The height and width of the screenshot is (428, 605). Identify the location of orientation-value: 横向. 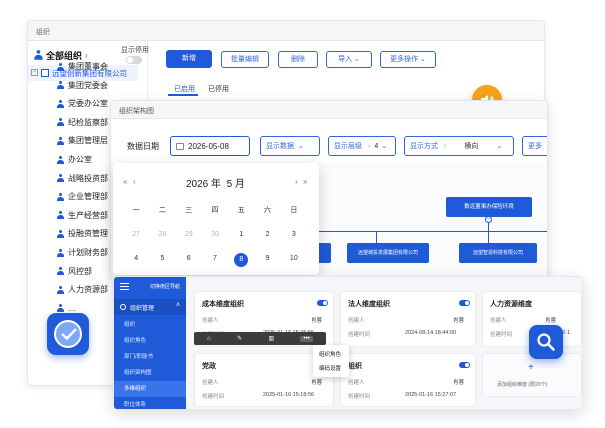
(471, 146).